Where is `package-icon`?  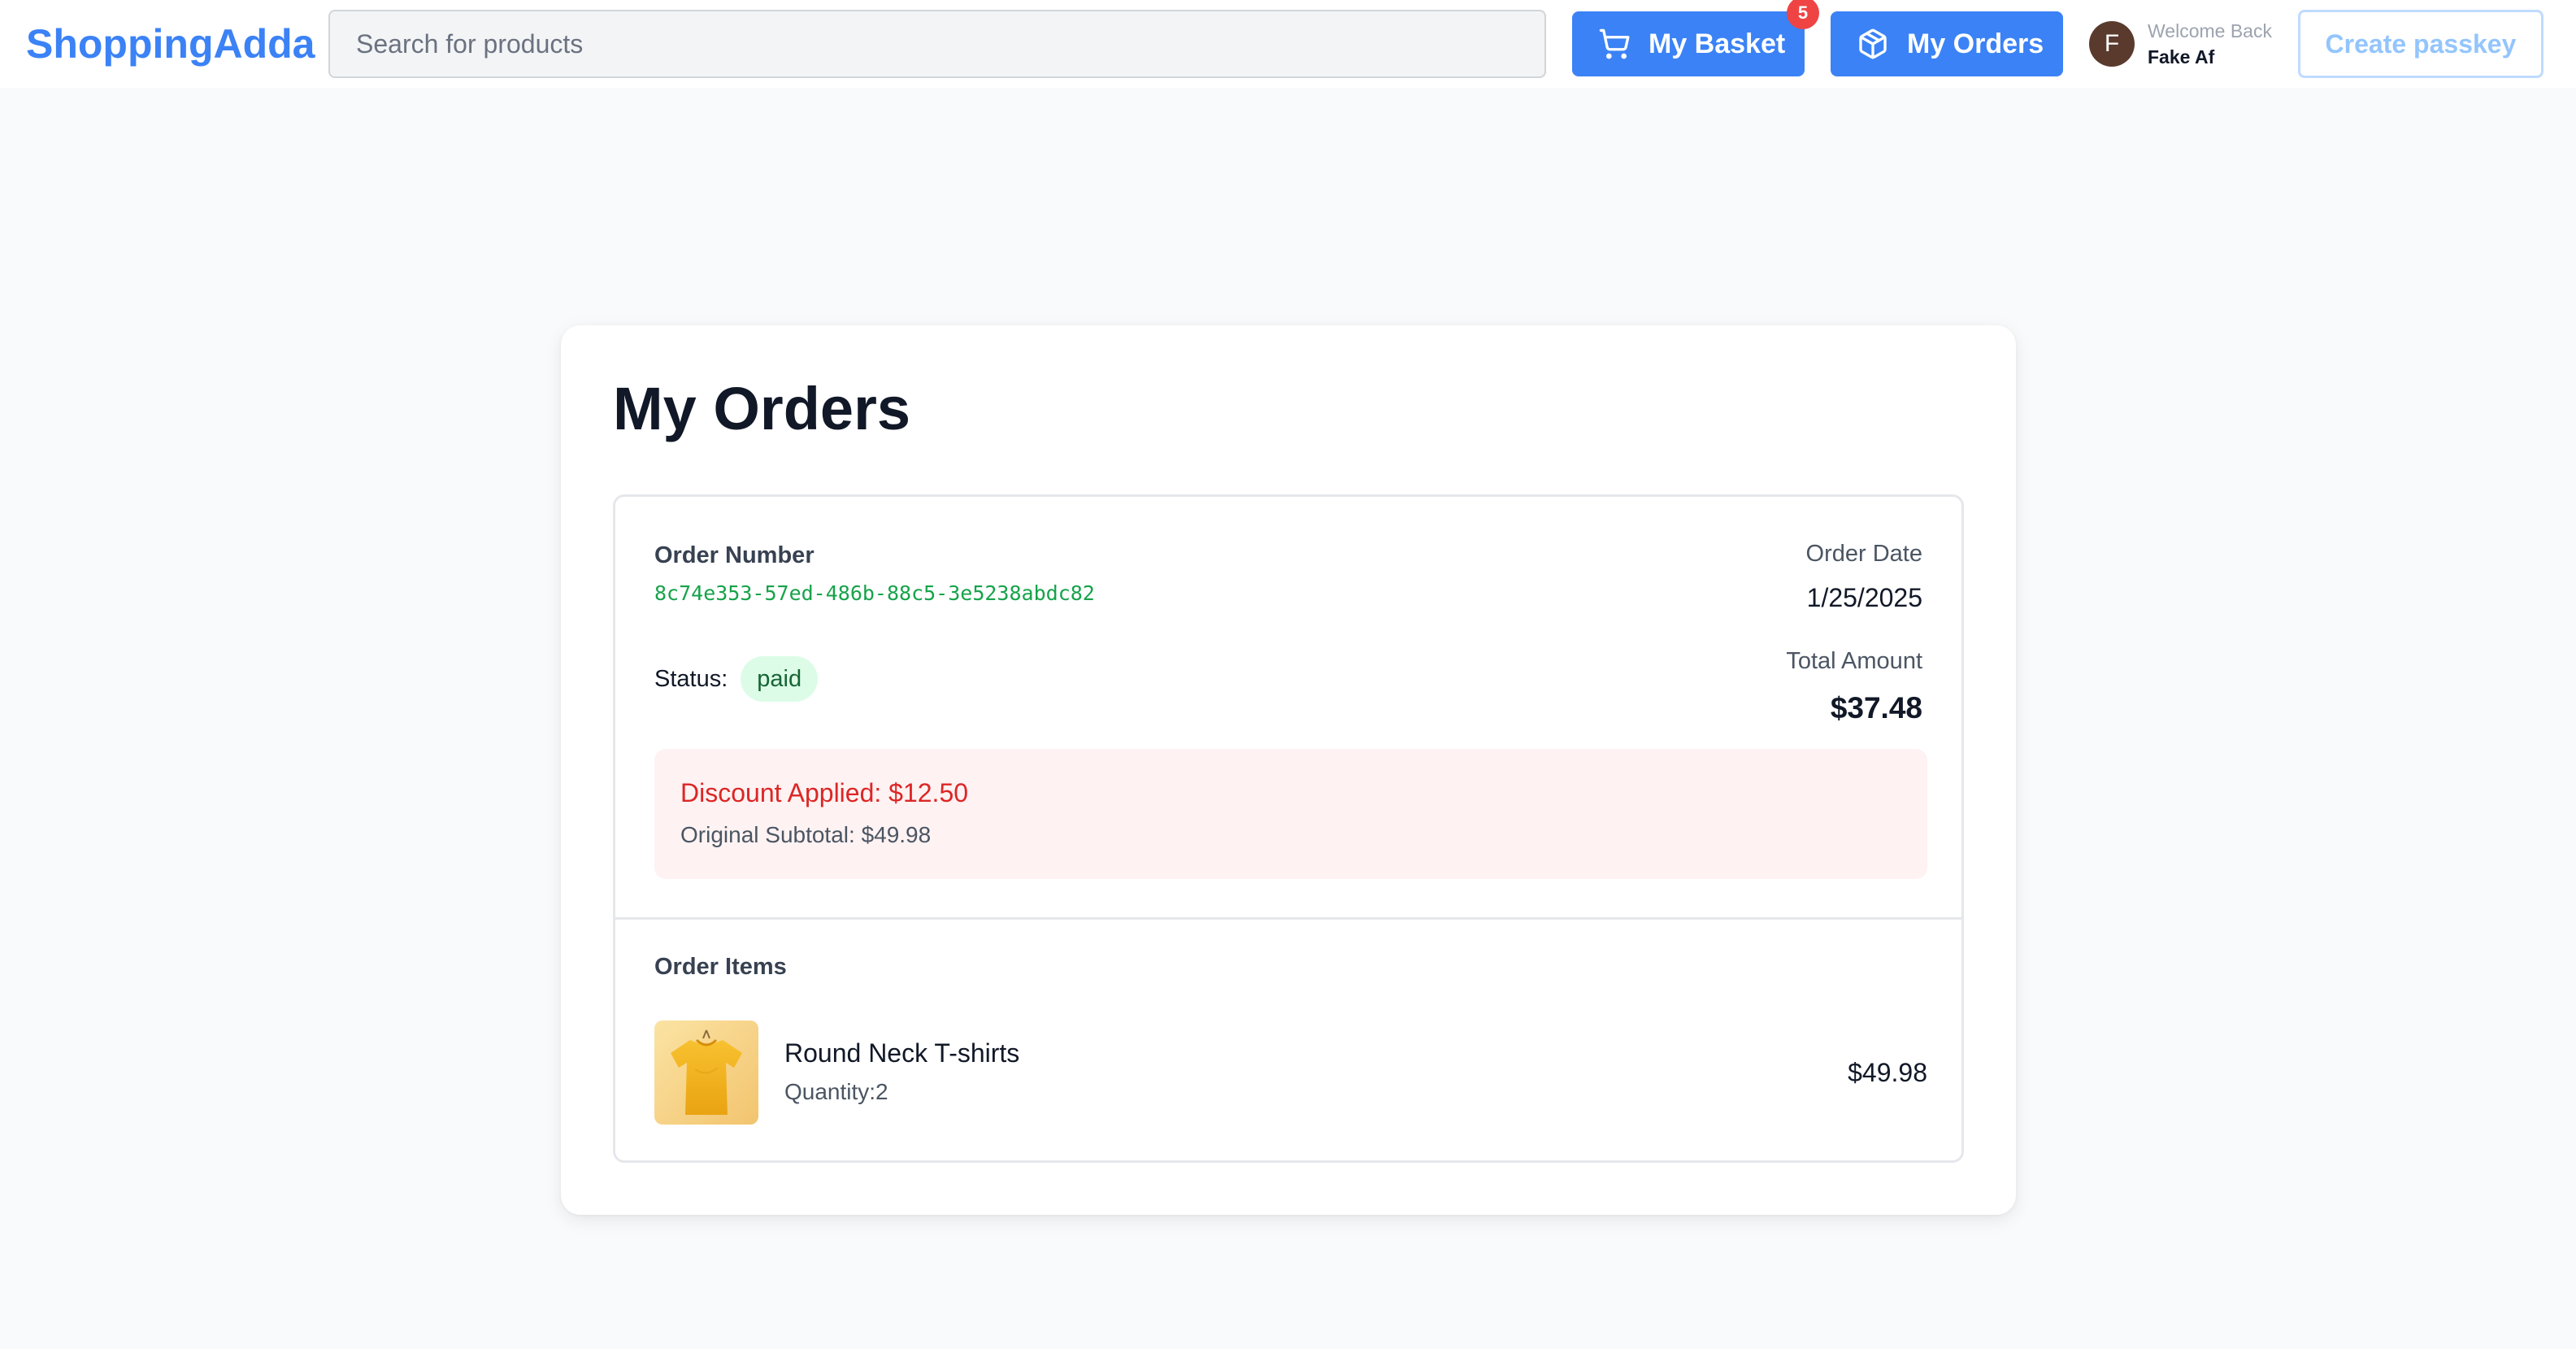 package-icon is located at coordinates (1873, 44).